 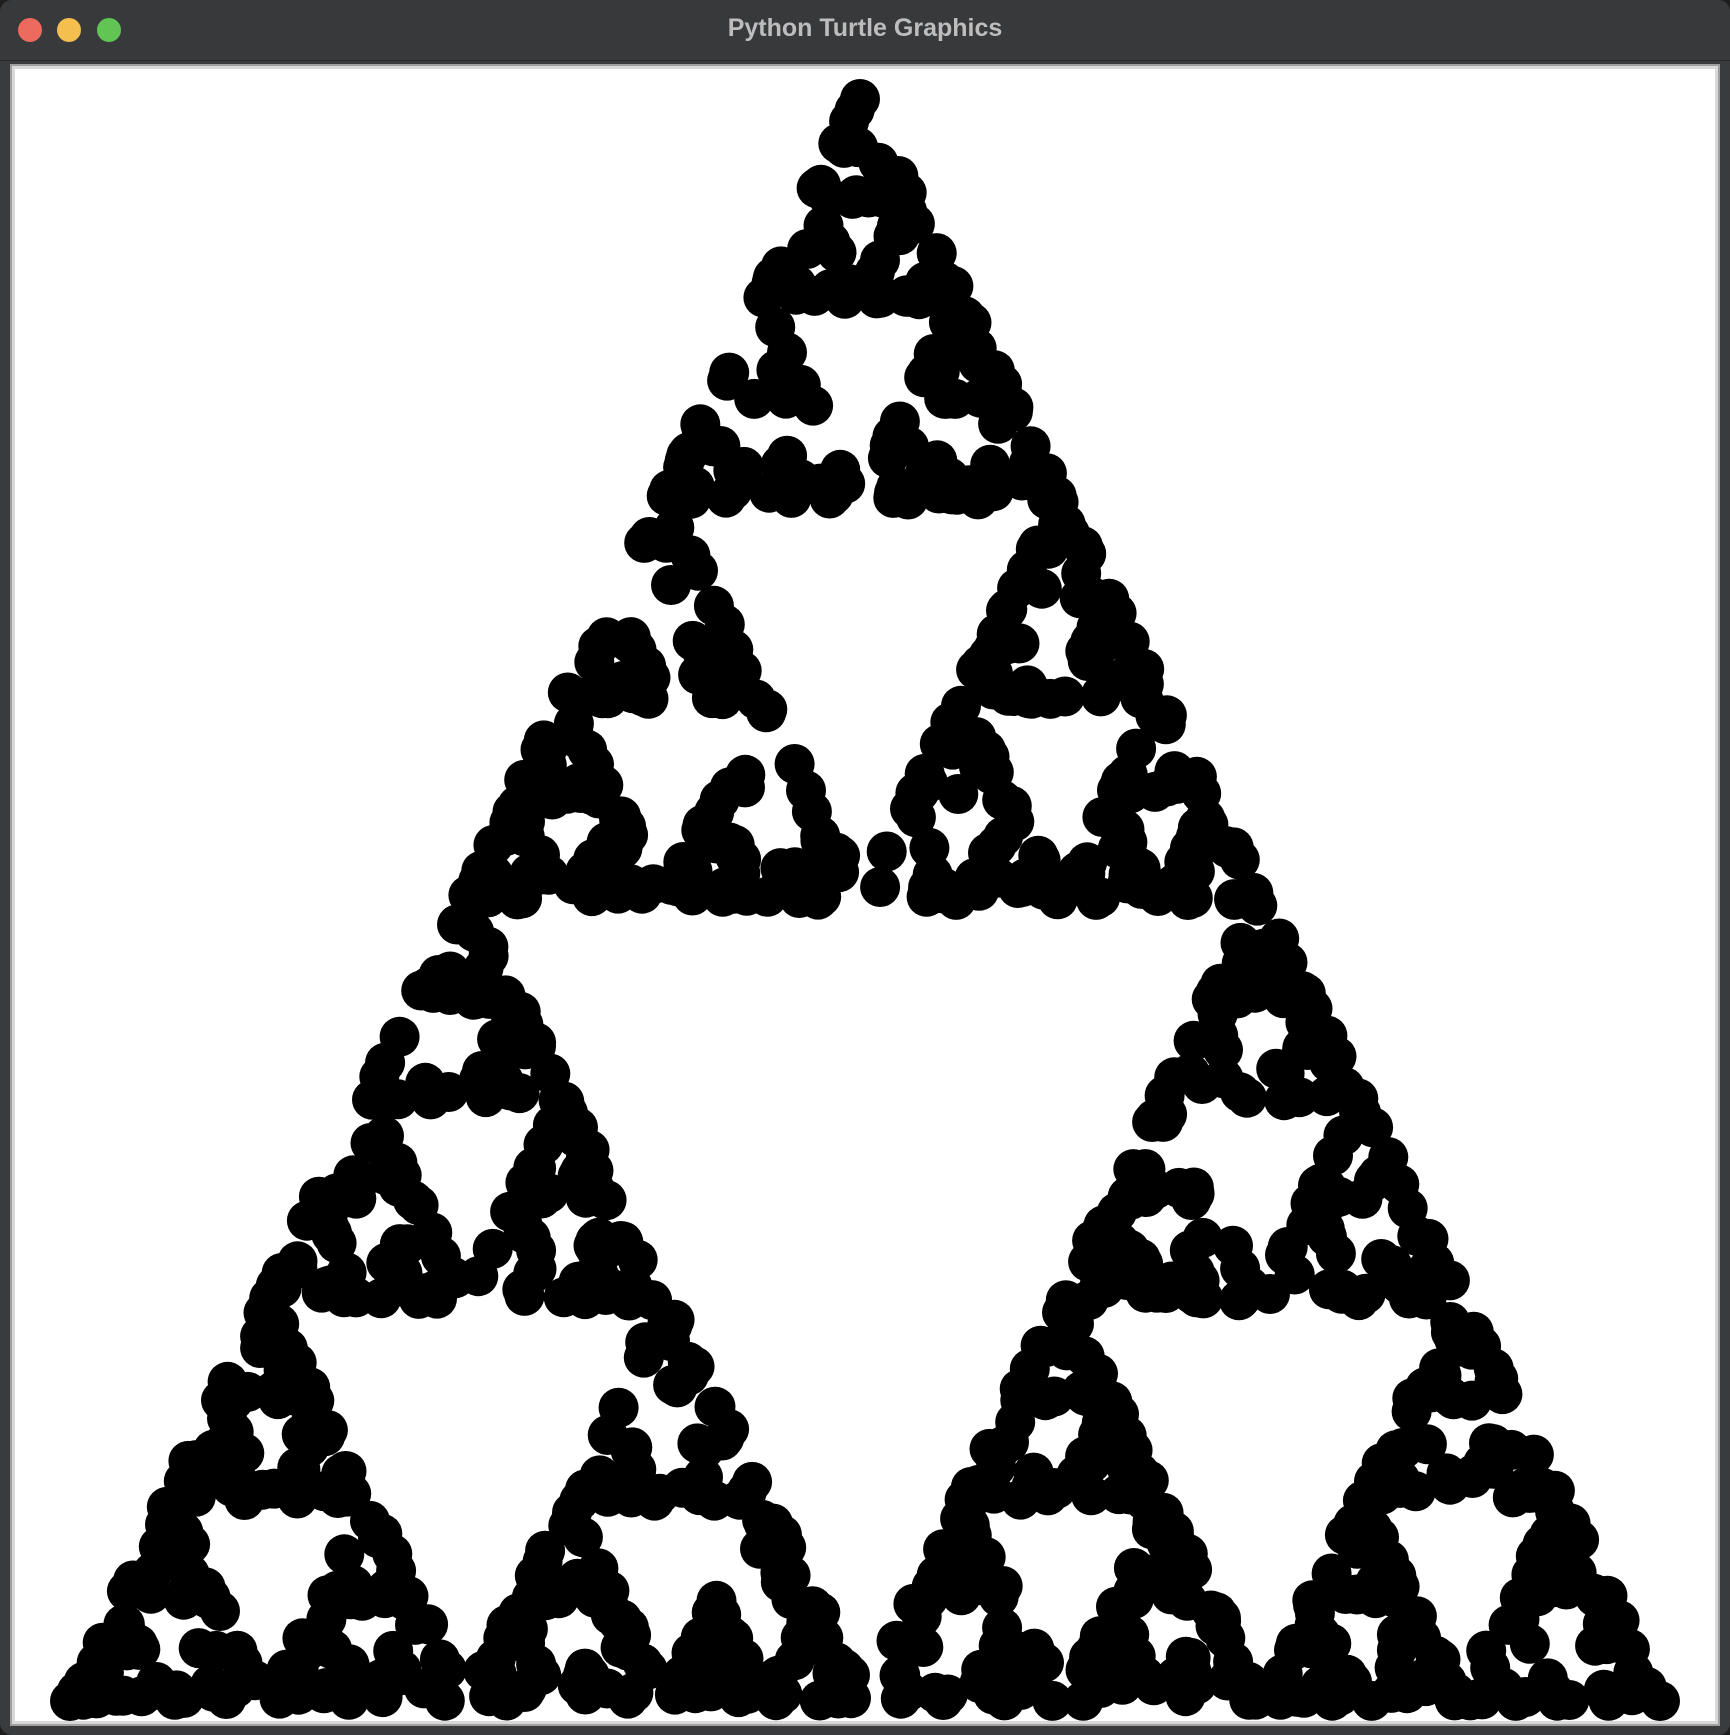 What do you see at coordinates (865, 30) in the screenshot?
I see `title-bar: Python Turtle Graphics` at bounding box center [865, 30].